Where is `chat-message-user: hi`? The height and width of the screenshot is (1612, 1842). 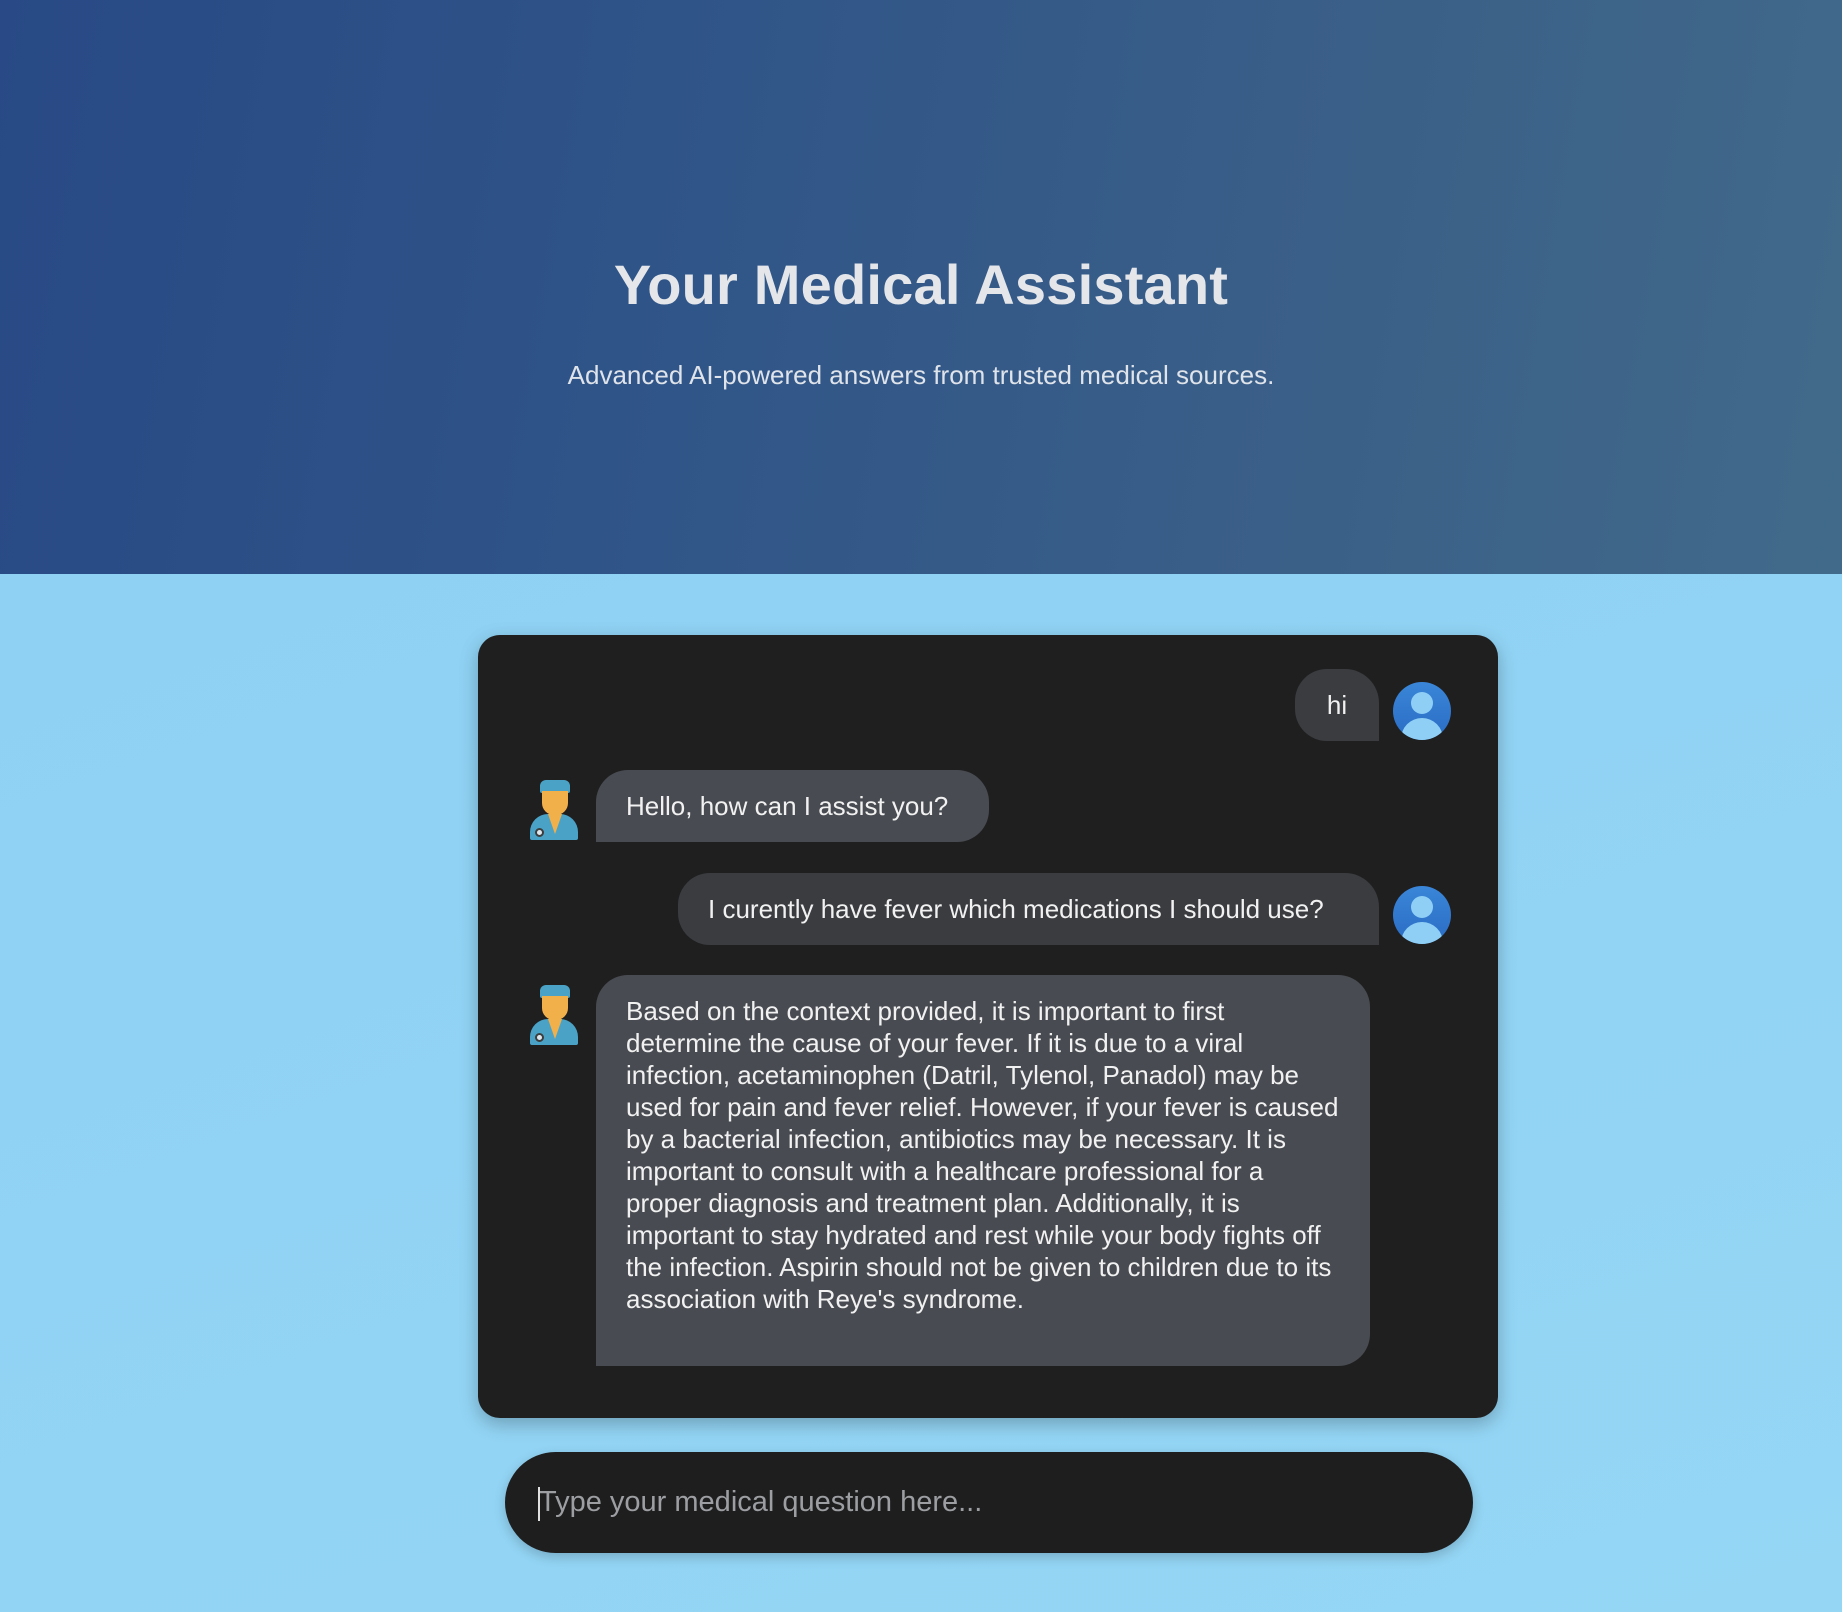
chat-message-user: hi is located at coordinates (1373, 705).